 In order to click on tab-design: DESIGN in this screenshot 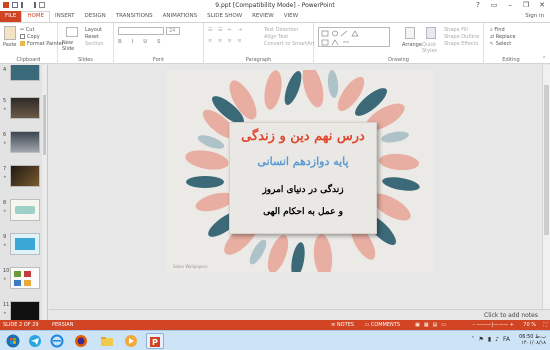, I will do `click(95, 16)`.